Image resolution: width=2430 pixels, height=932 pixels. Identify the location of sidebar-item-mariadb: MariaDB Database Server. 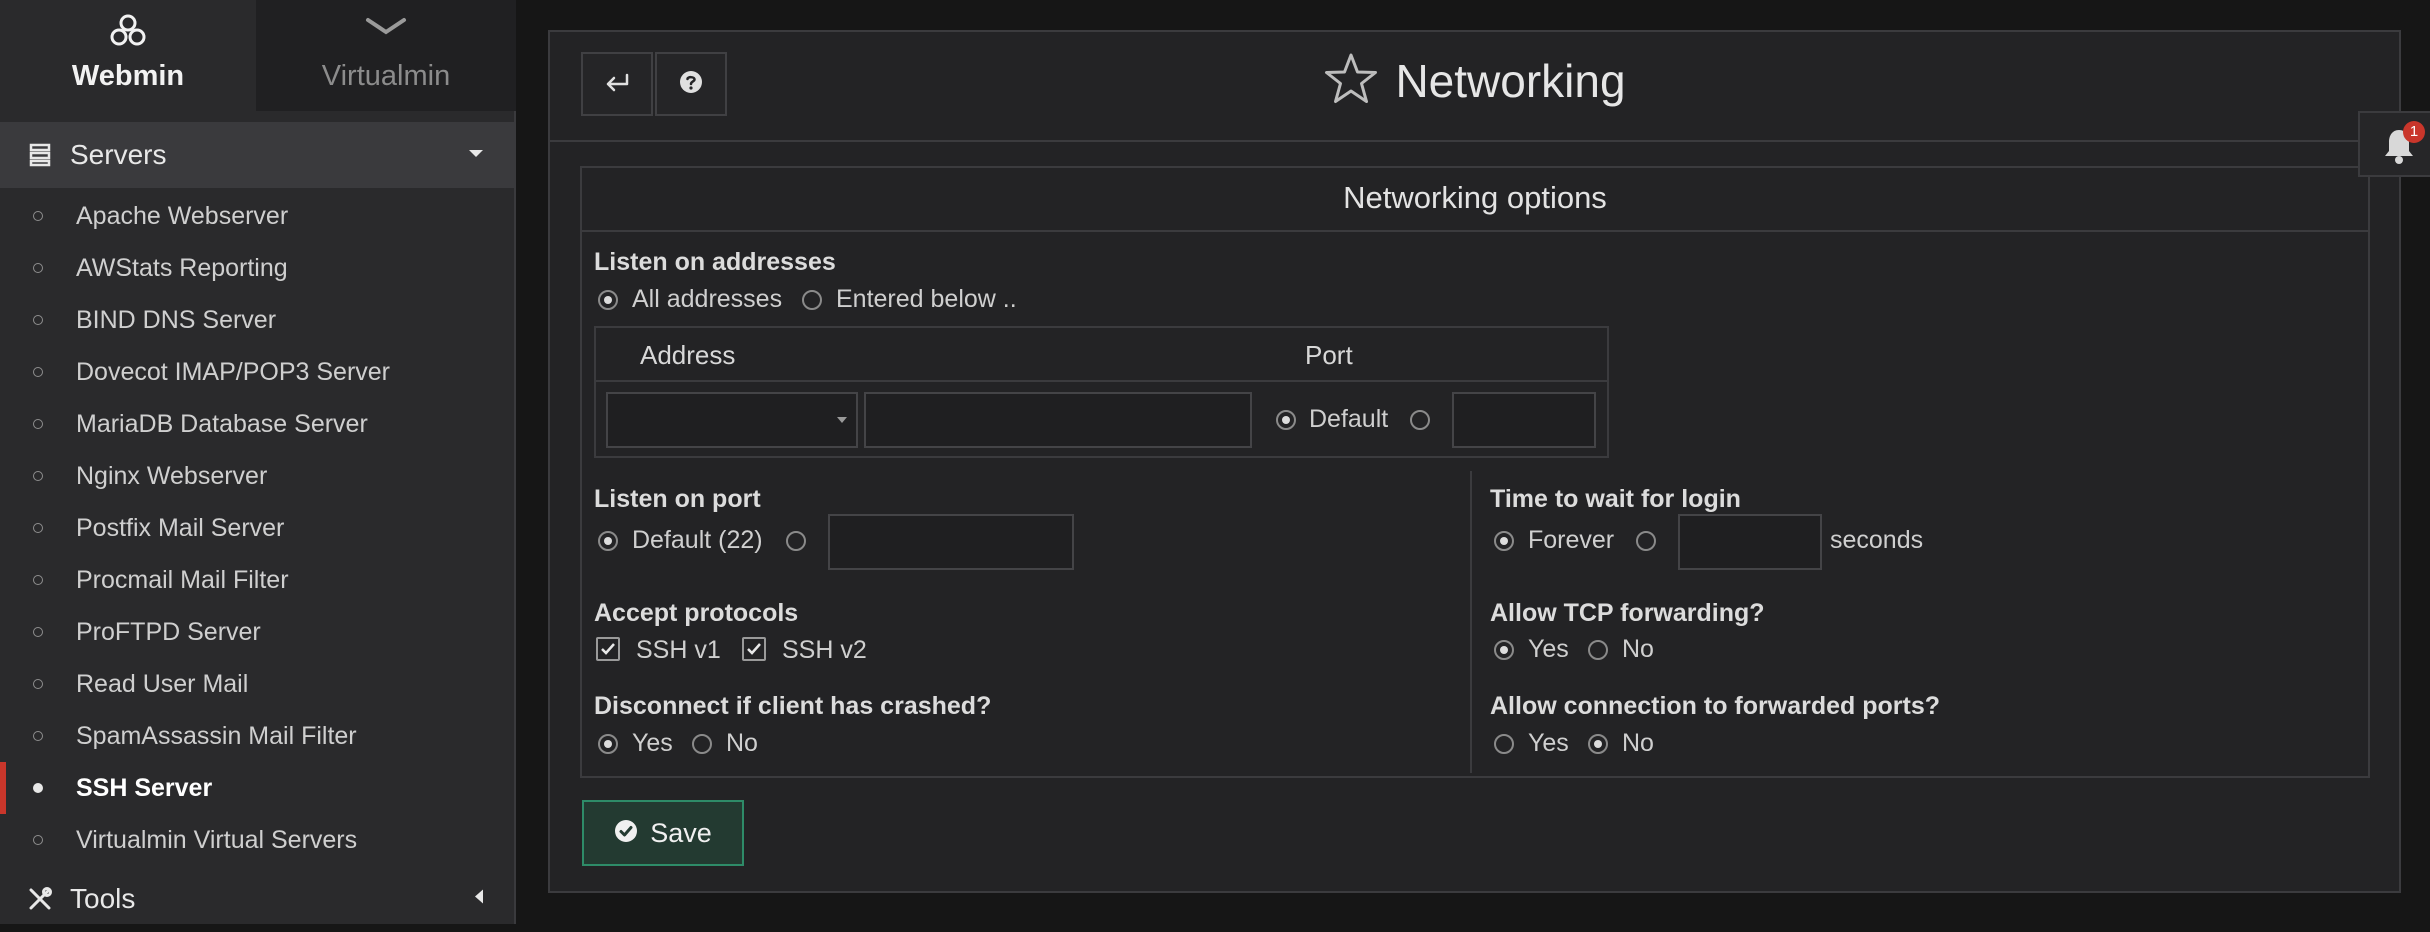
(258, 424).